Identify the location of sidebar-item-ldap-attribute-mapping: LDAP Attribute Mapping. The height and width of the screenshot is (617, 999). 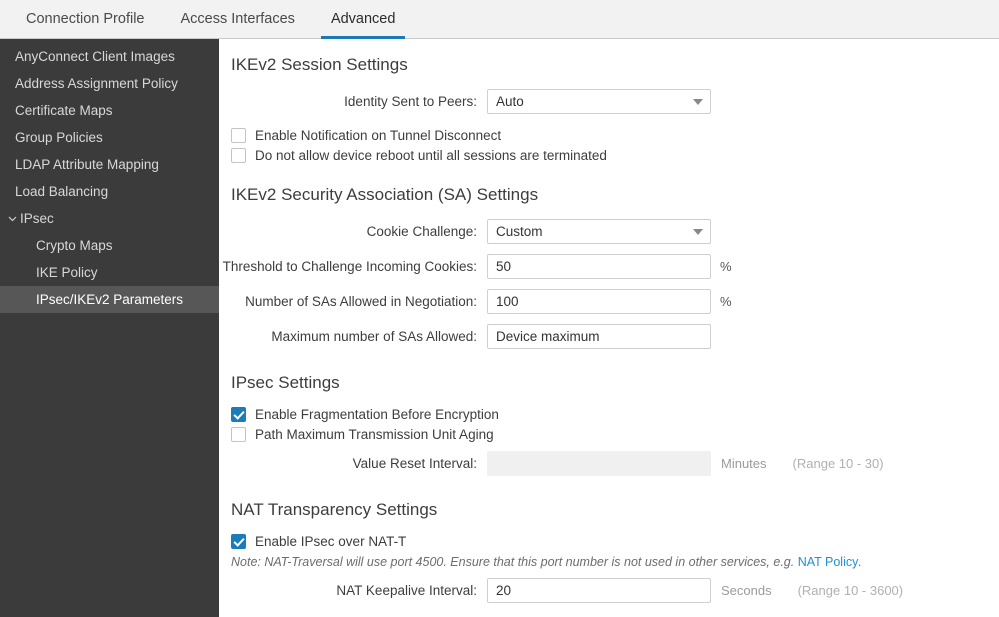
(109, 164).